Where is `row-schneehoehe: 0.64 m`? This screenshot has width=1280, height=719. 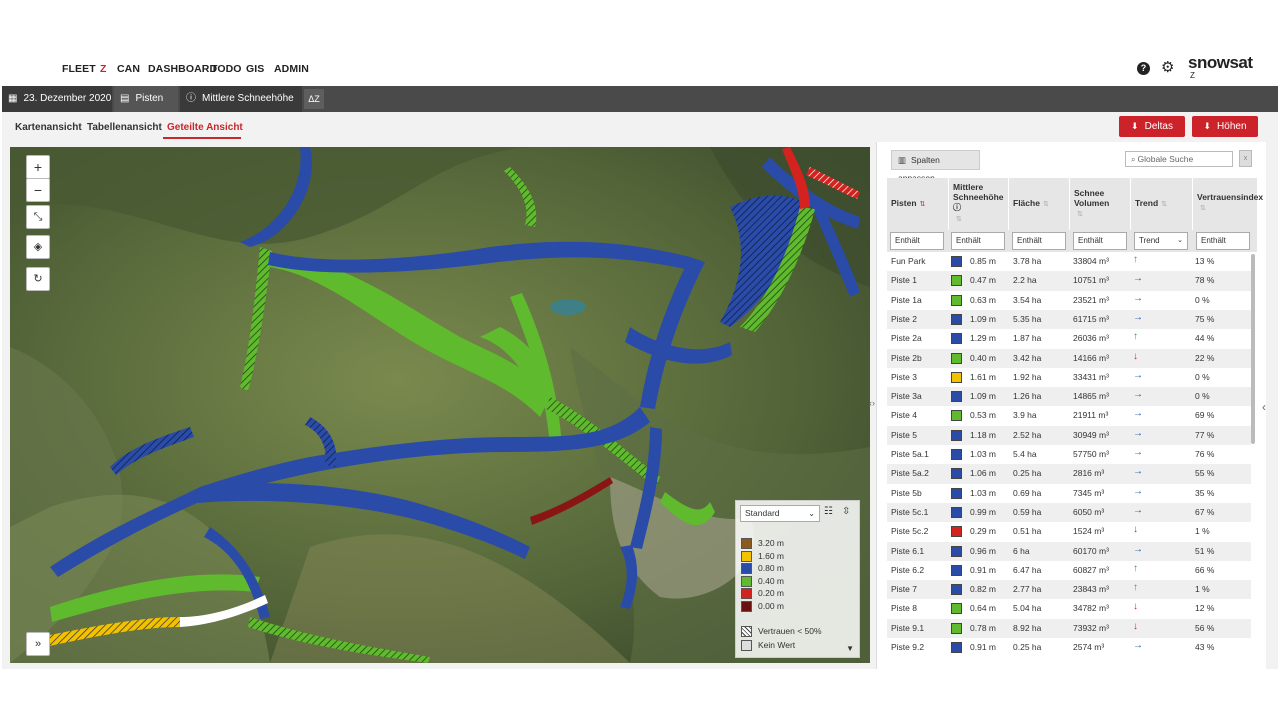 row-schneehoehe: 0.64 m is located at coordinates (983, 608).